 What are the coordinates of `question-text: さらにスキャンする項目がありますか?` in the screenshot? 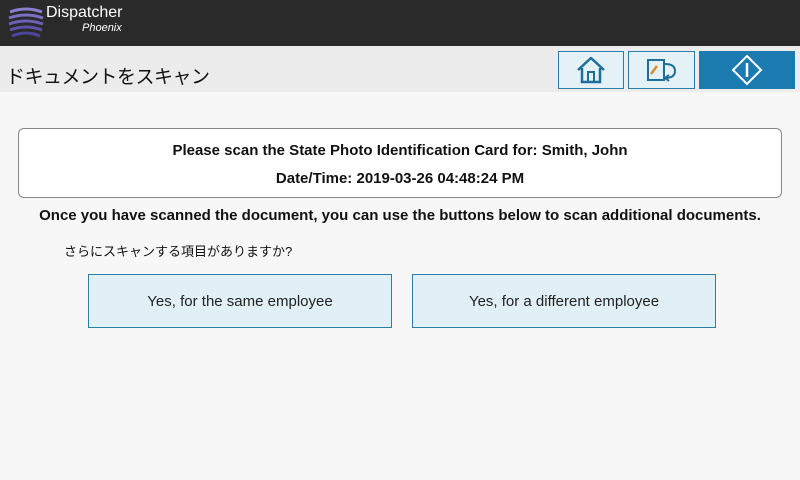 It's located at (178, 251).